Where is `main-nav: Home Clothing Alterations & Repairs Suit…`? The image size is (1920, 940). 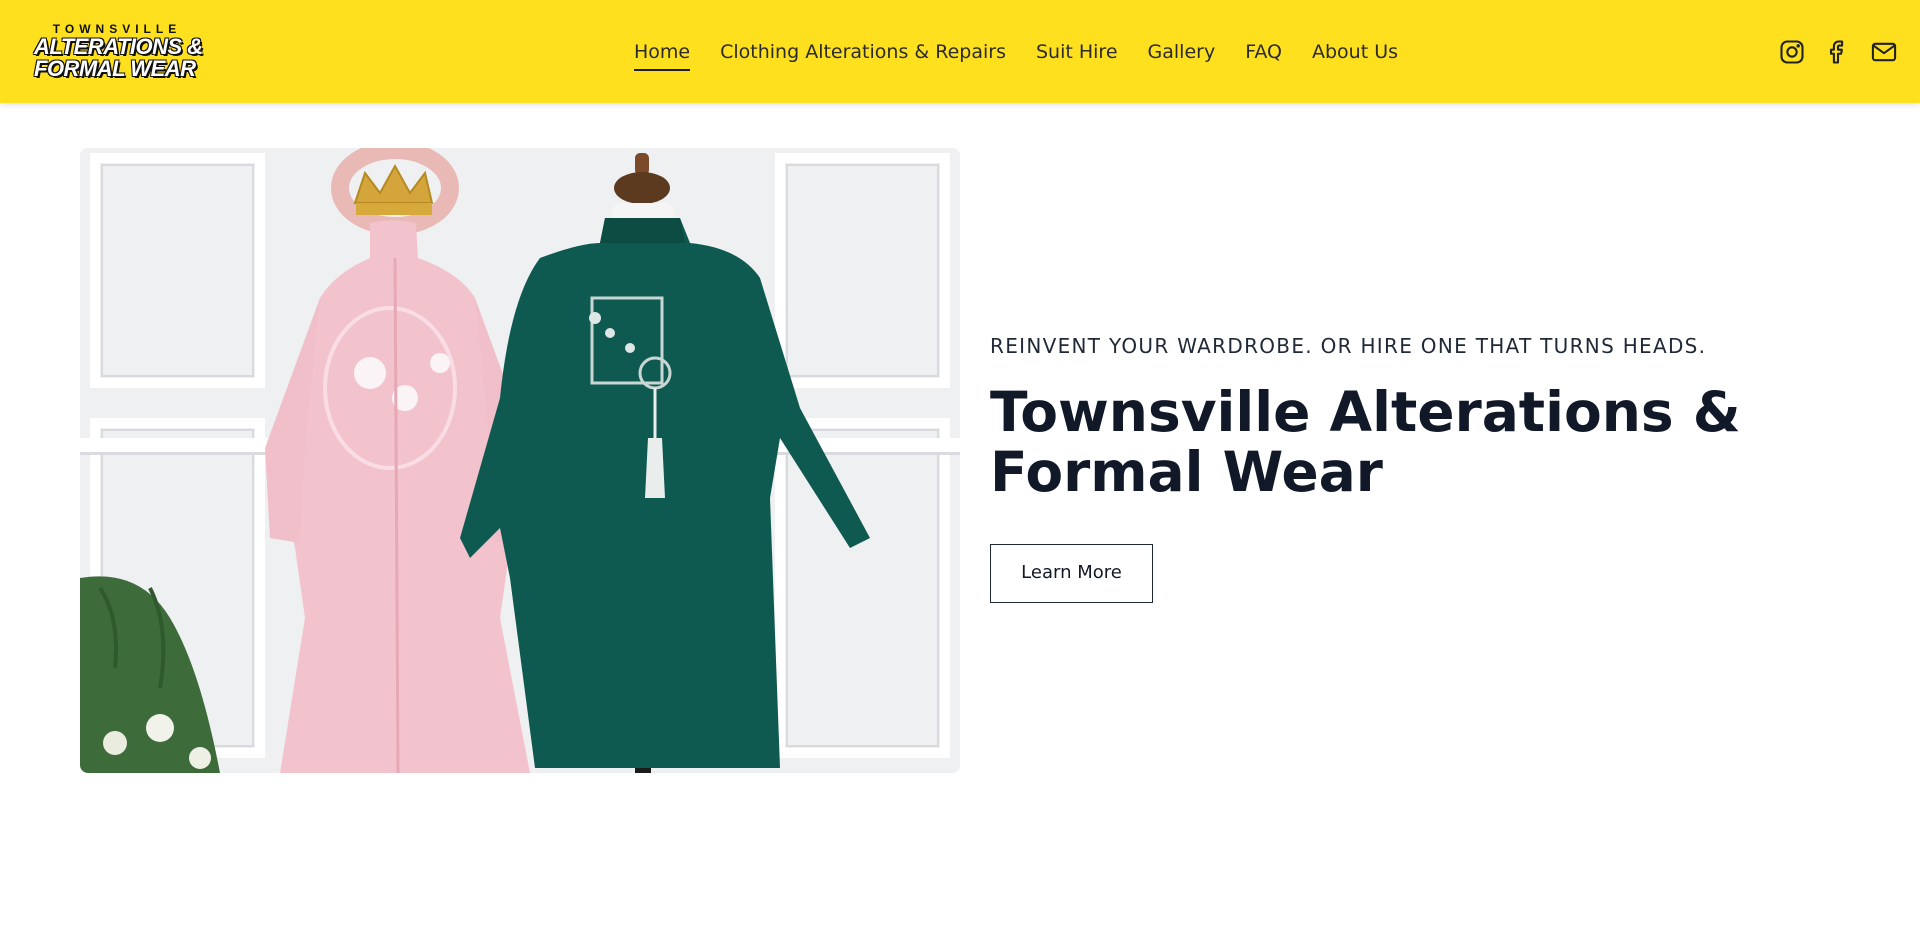 main-nav: Home Clothing Alterations & Repairs Suit… is located at coordinates (1031, 54).